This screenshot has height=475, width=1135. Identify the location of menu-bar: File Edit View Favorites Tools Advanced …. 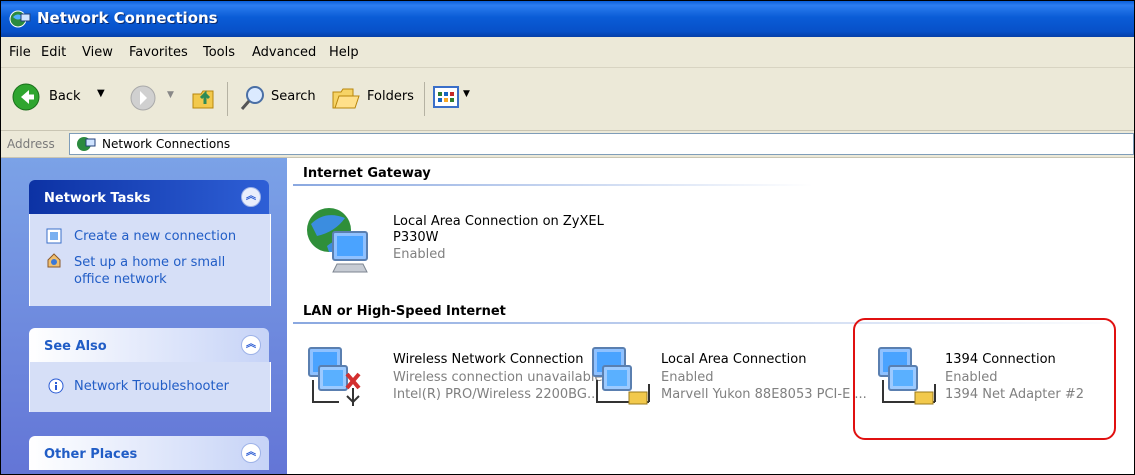
(567, 52).